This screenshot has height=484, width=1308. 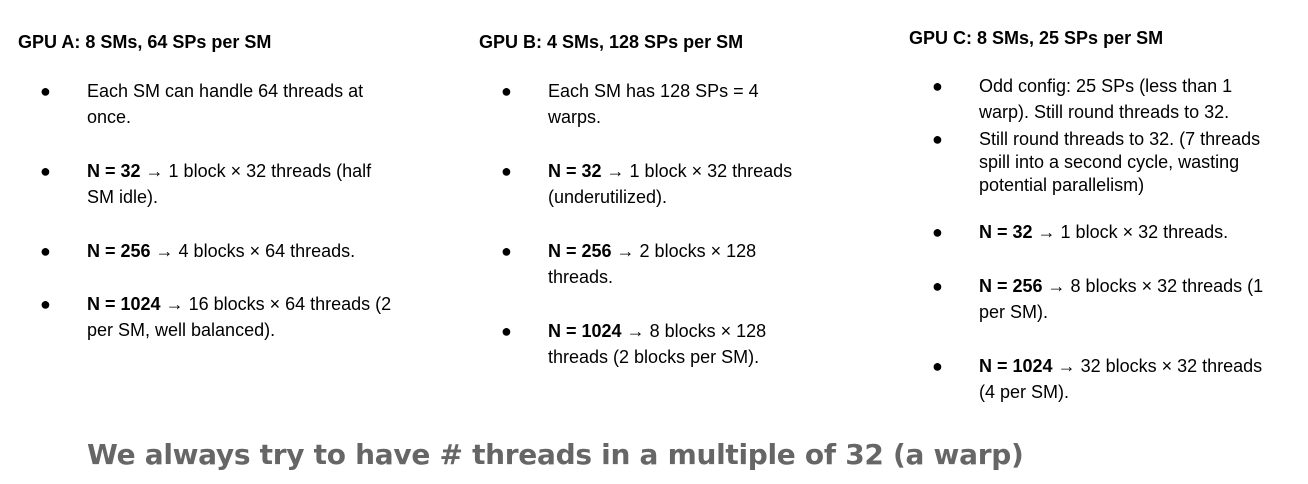 What do you see at coordinates (1014, 312) in the screenshot?
I see `item-line: per SM).` at bounding box center [1014, 312].